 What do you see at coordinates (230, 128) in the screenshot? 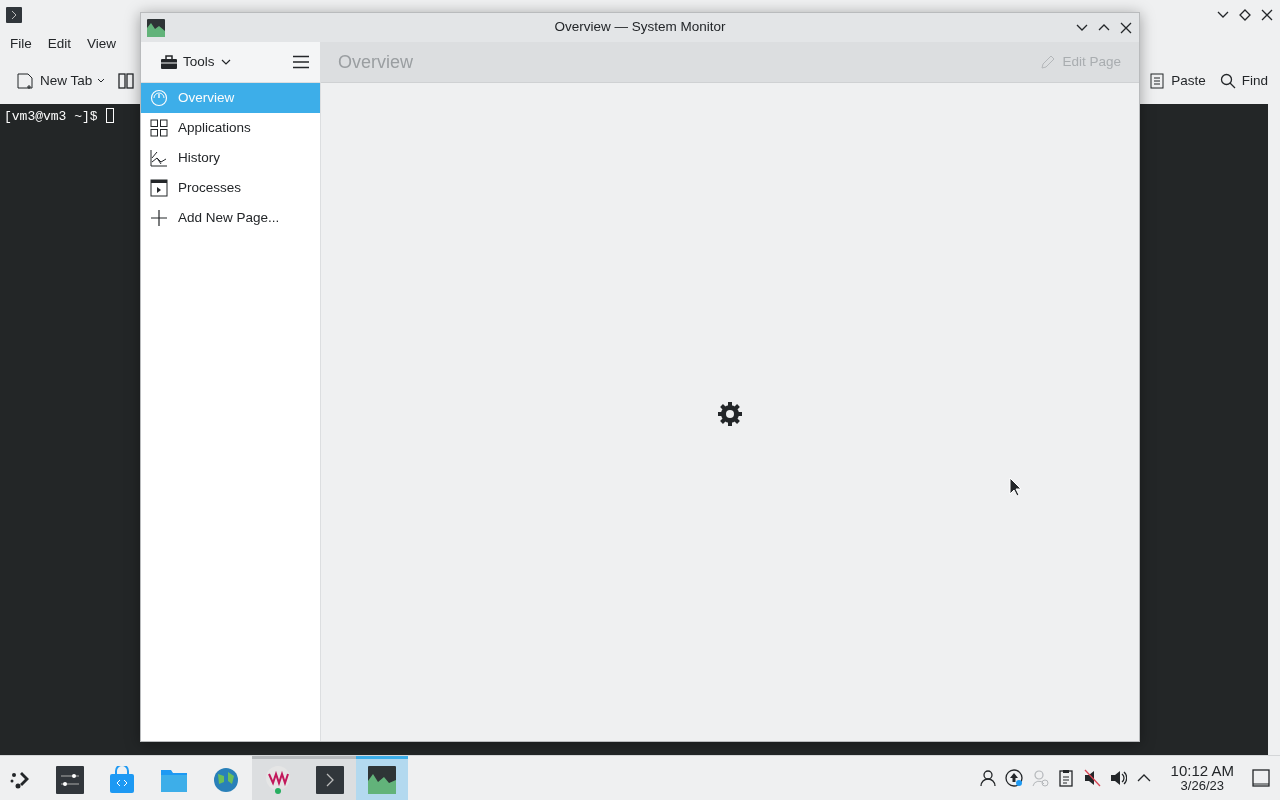
I see `sidebar-item: Applications` at bounding box center [230, 128].